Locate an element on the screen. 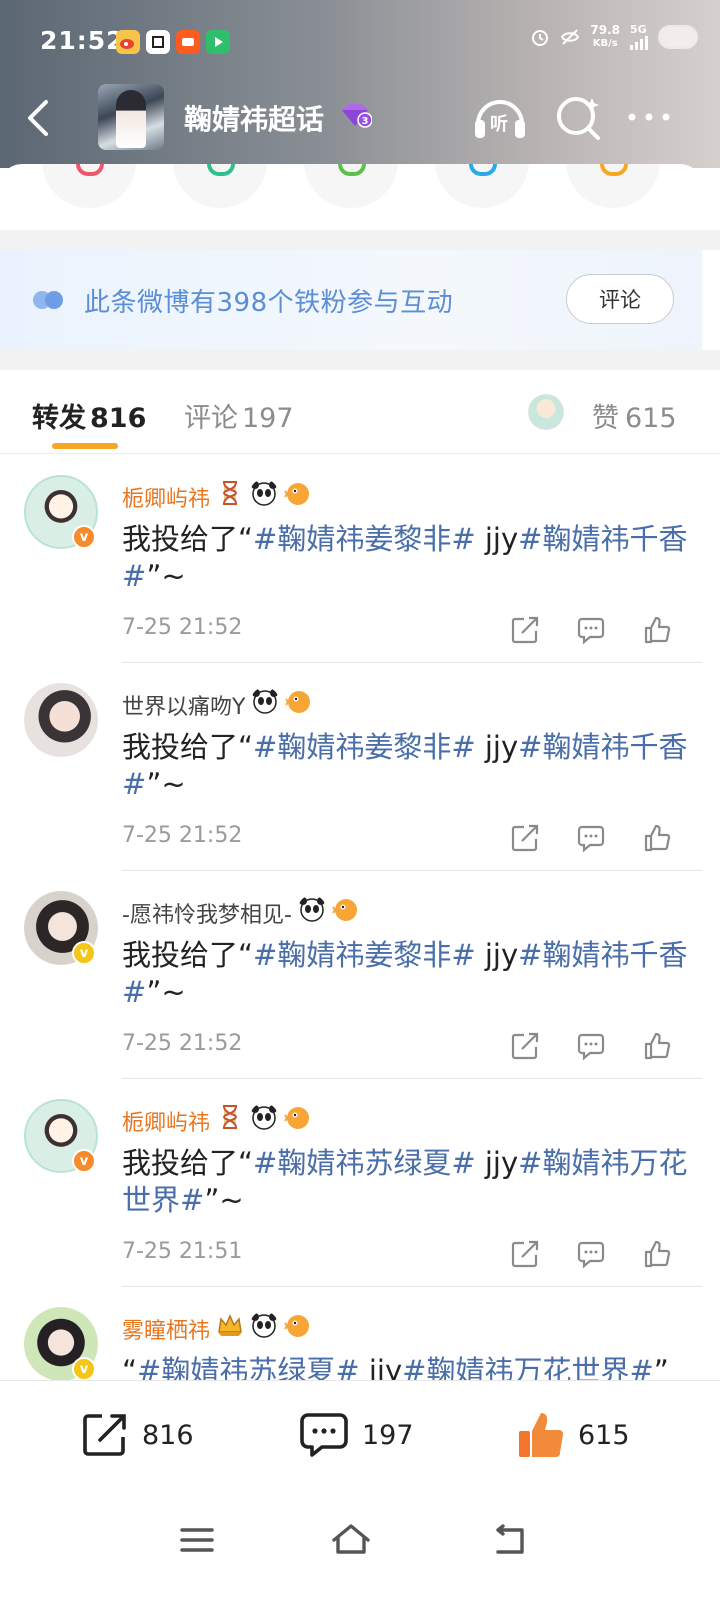  list-item: v 雾瞳栖祎 “#鞠婧祎苏绿夏# jjy#鞠婧祎万花世界#” is located at coordinates (360, 1333).